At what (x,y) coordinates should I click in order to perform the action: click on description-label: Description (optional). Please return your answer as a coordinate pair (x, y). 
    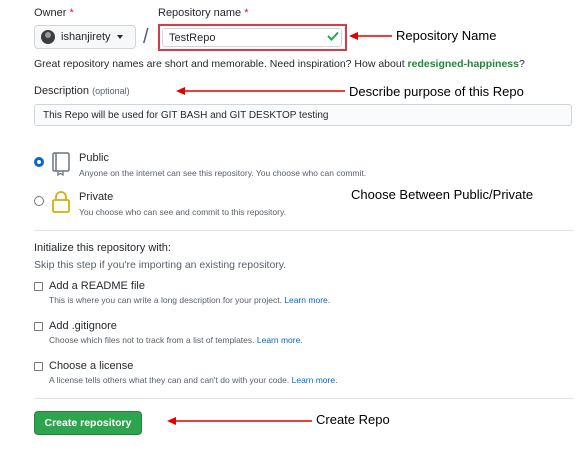
    Looking at the image, I should click on (82, 91).